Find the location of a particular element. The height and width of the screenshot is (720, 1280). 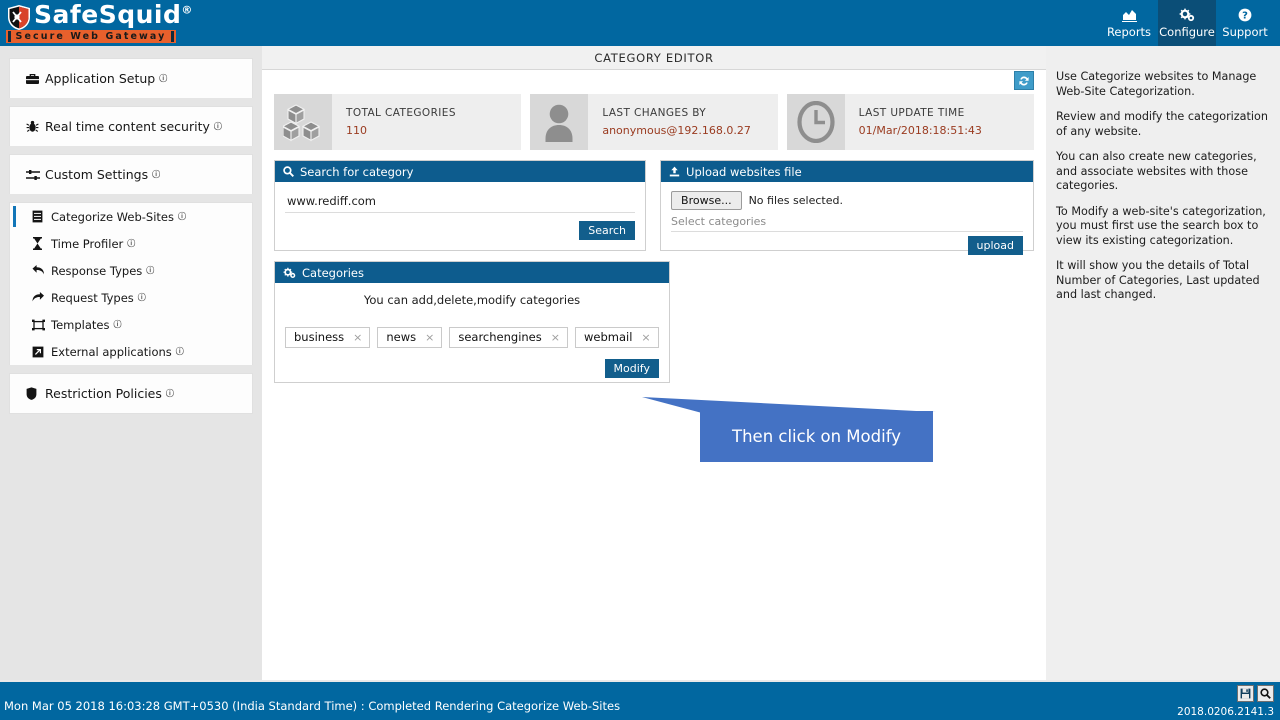

stat-card-last-changes-by: LAST CHANGES BY anonymous@192.168.0.27 is located at coordinates (654, 122).